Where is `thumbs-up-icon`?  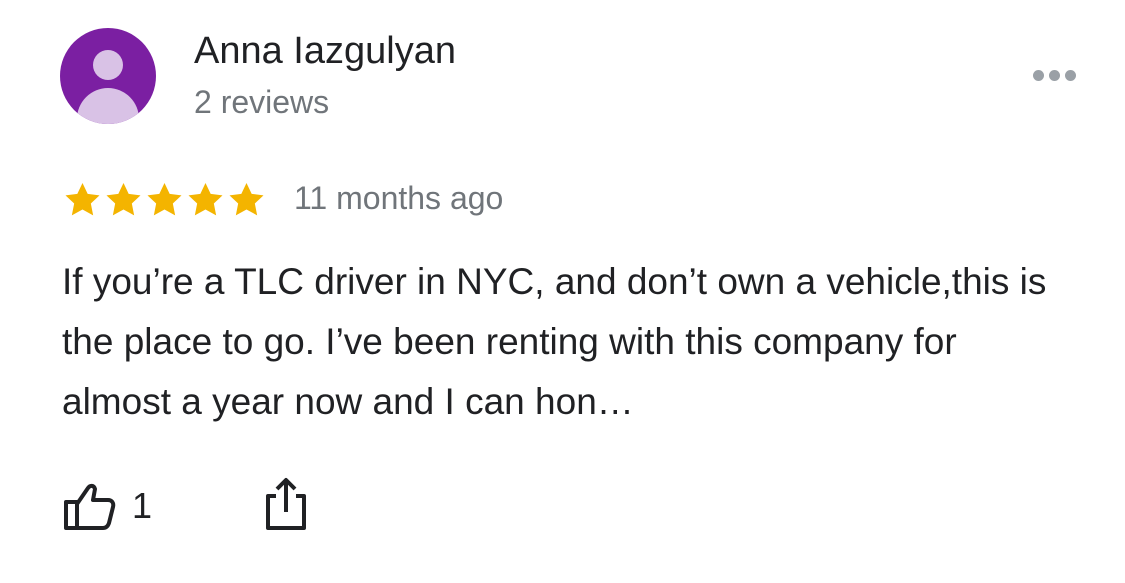
thumbs-up-icon is located at coordinates (90, 506).